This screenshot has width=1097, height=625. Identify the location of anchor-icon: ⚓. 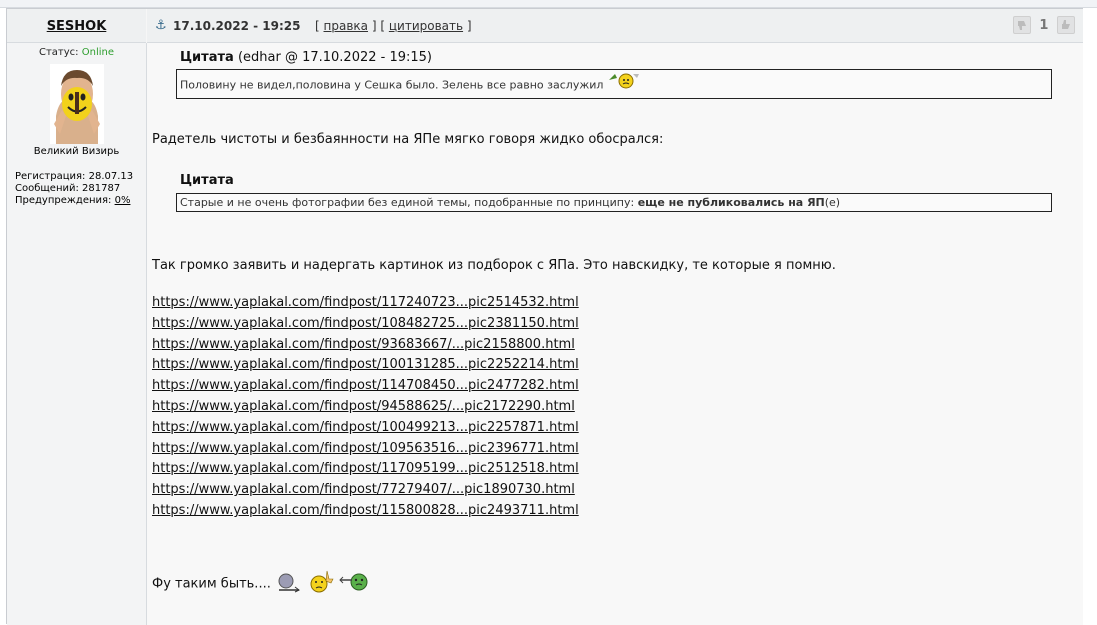
(161, 25).